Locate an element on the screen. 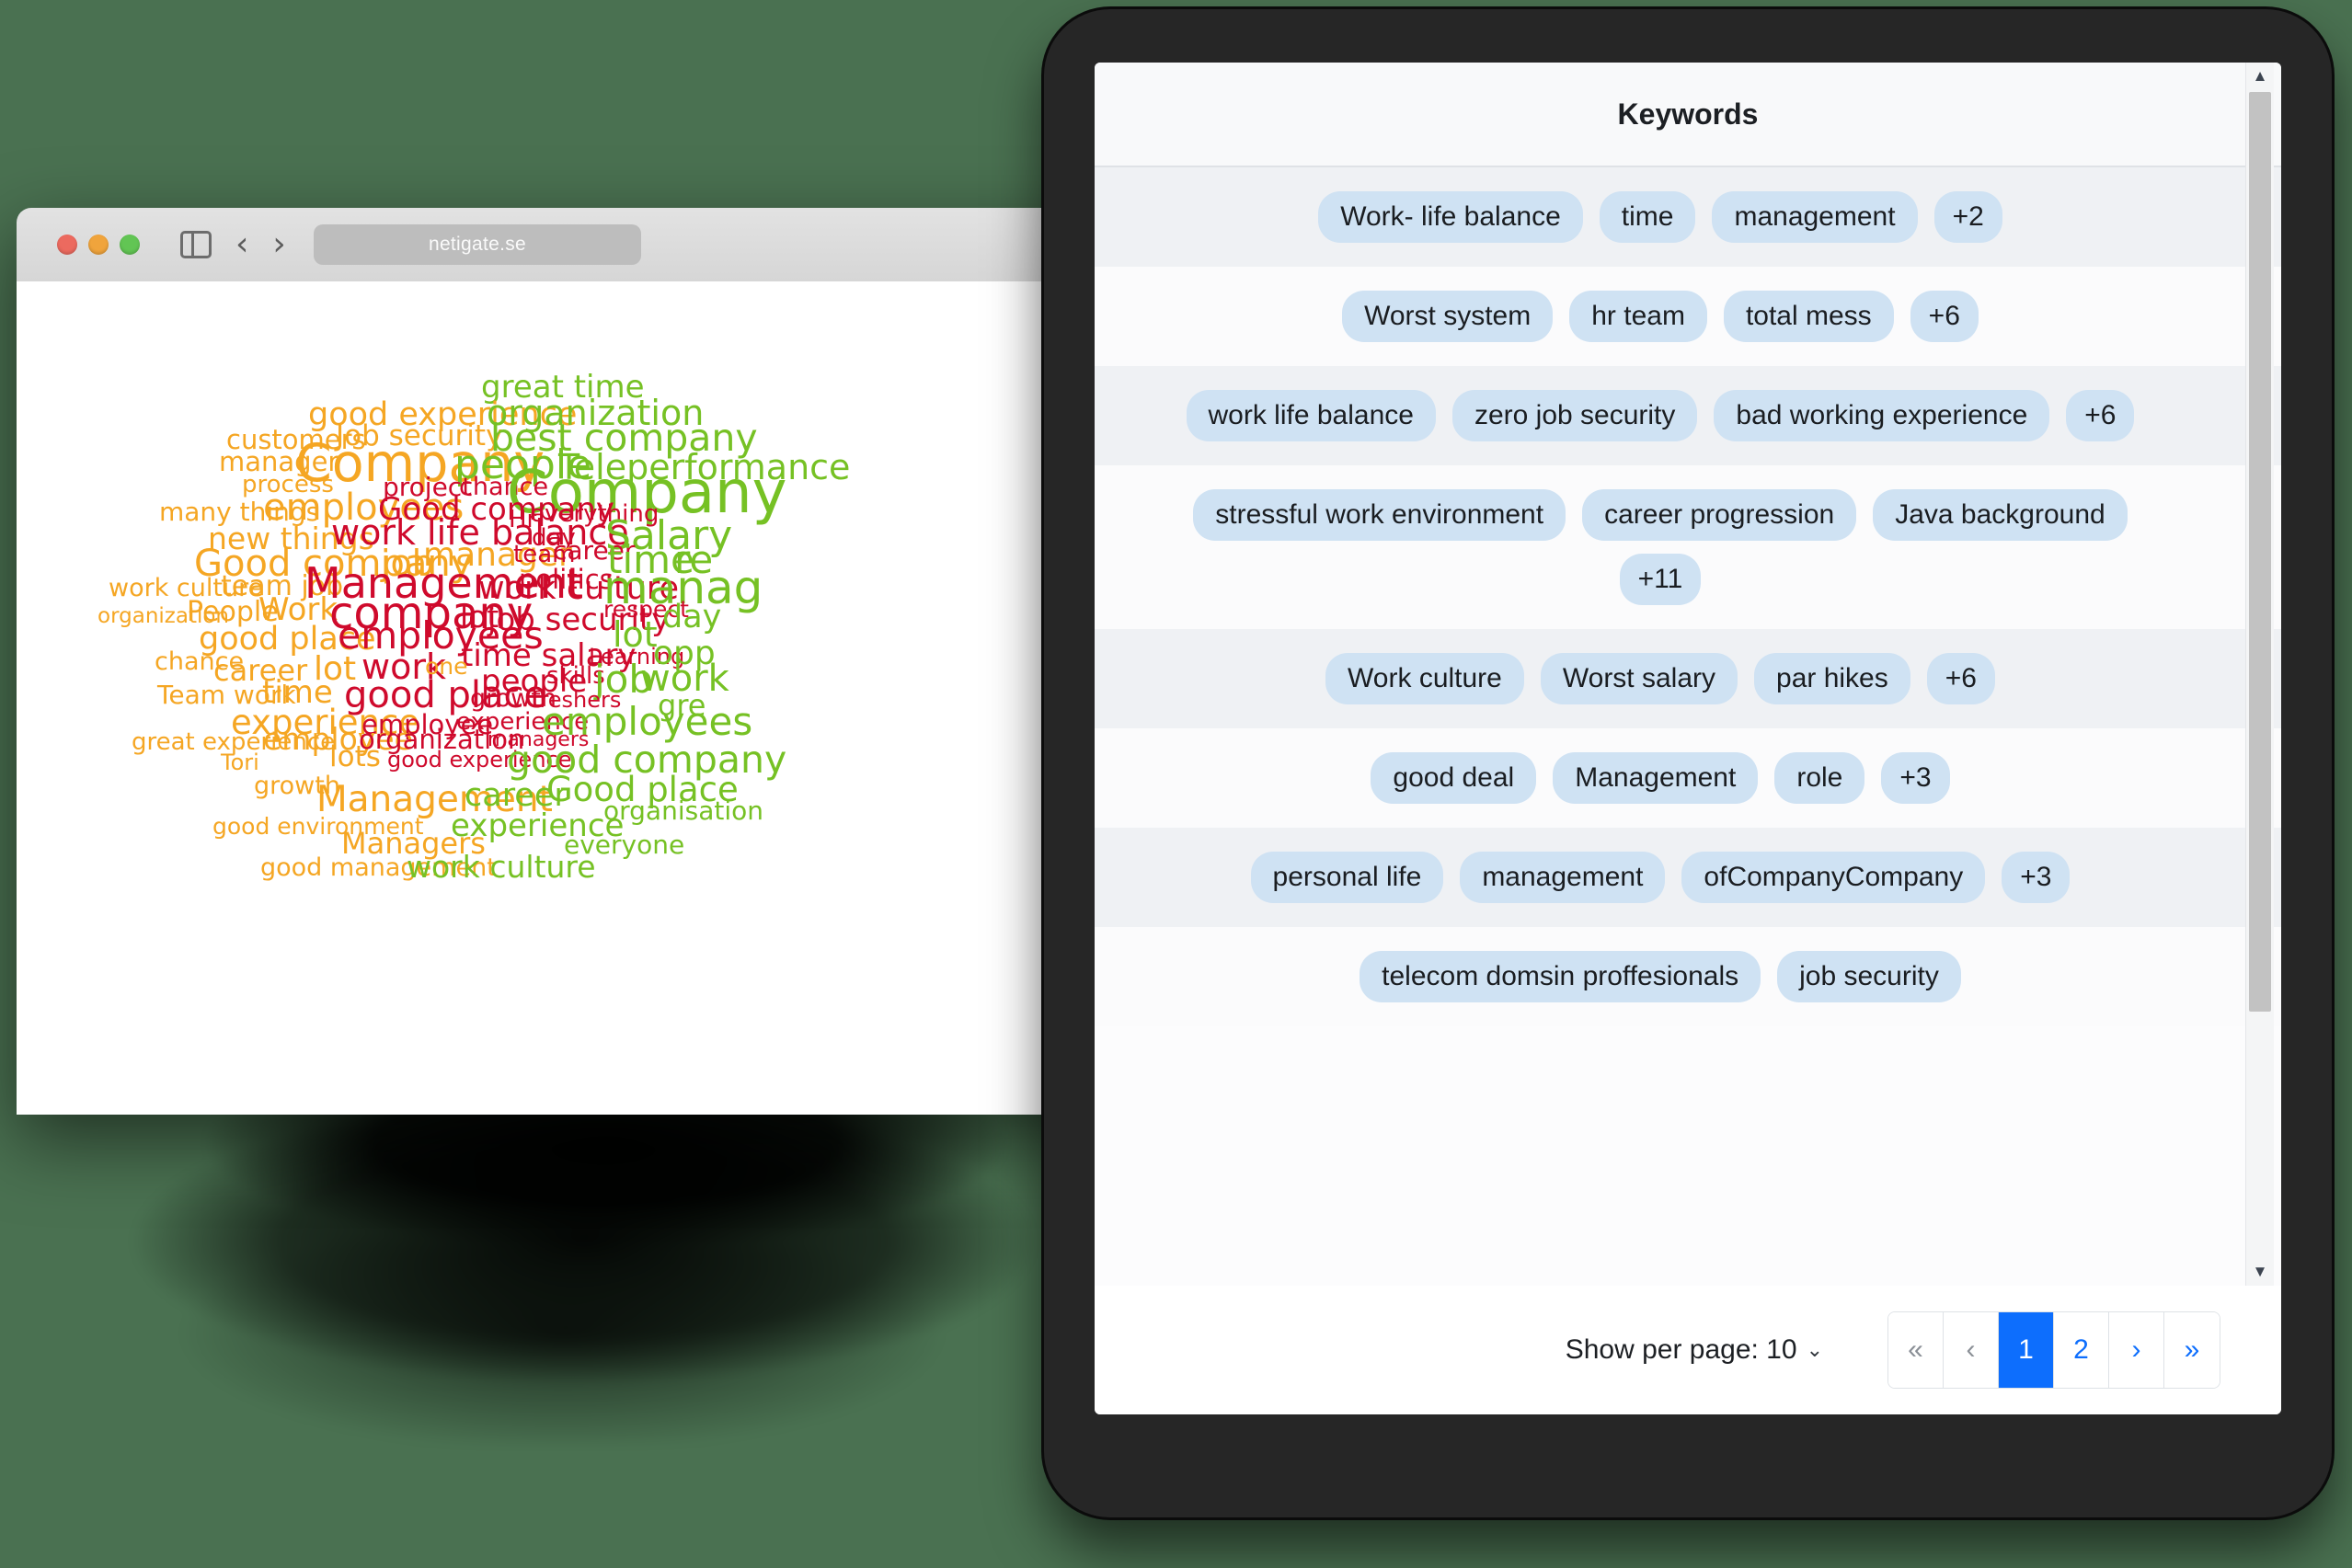 The height and width of the screenshot is (1568, 2352). keyword-chip: career progression is located at coordinates (1719, 515).